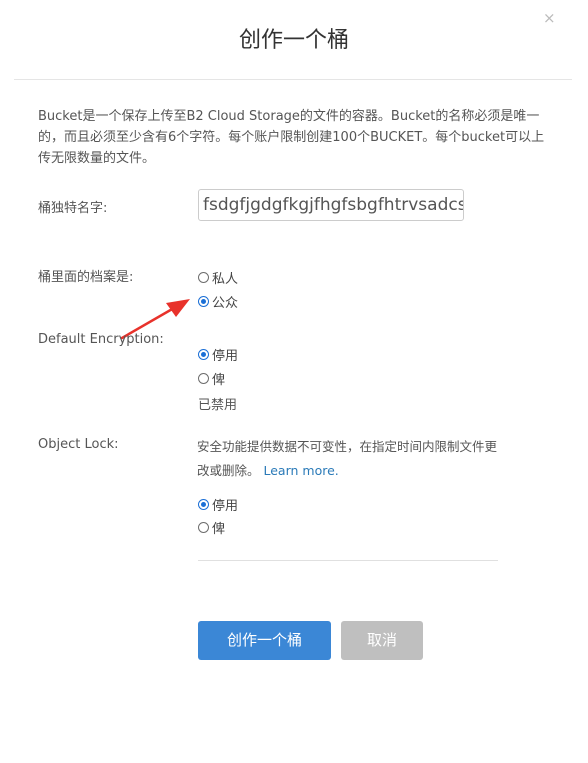 This screenshot has height=763, width=588. I want to click on visibility-label: 桶里面的档案是:, so click(86, 277).